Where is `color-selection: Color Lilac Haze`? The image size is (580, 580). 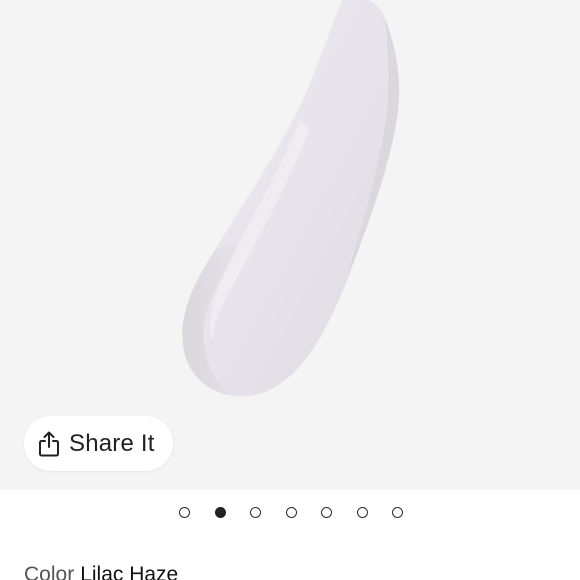 color-selection: Color Lilac Haze is located at coordinates (101, 571).